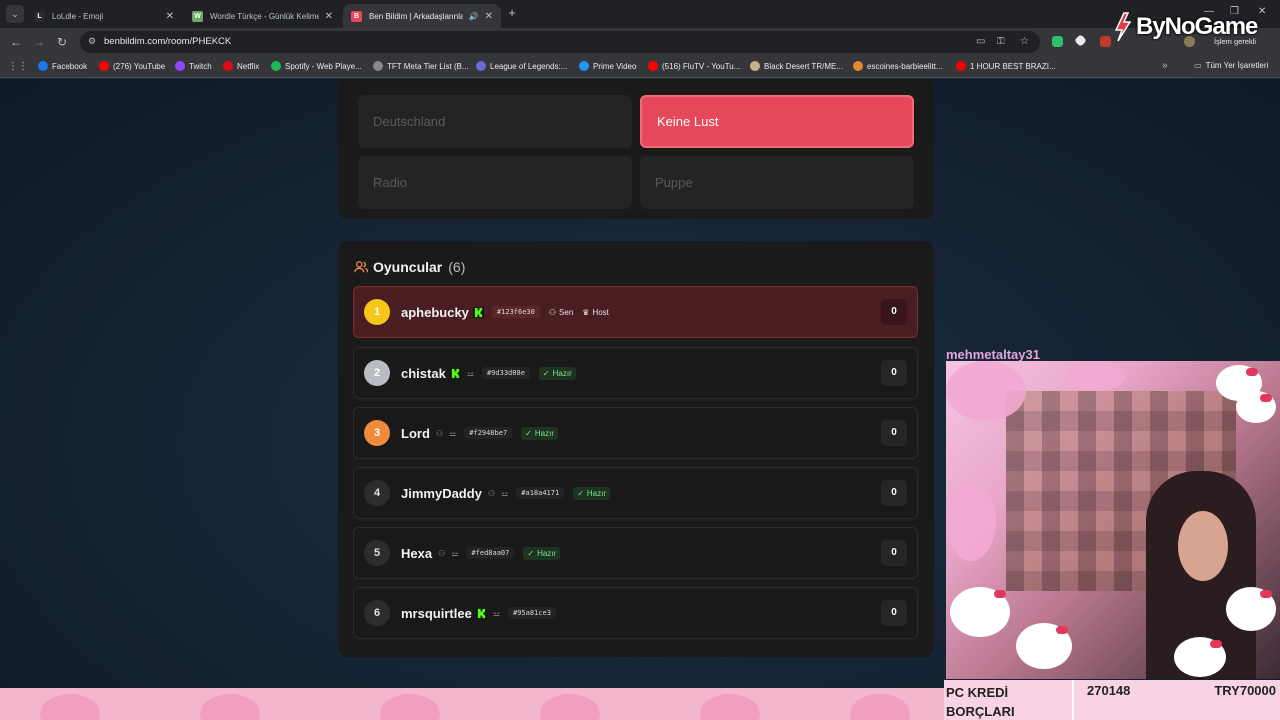 The height and width of the screenshot is (720, 1280). I want to click on tab-3: B Ben Bildim | Arkadaşlarınla 🔊 ✕, so click(422, 16).